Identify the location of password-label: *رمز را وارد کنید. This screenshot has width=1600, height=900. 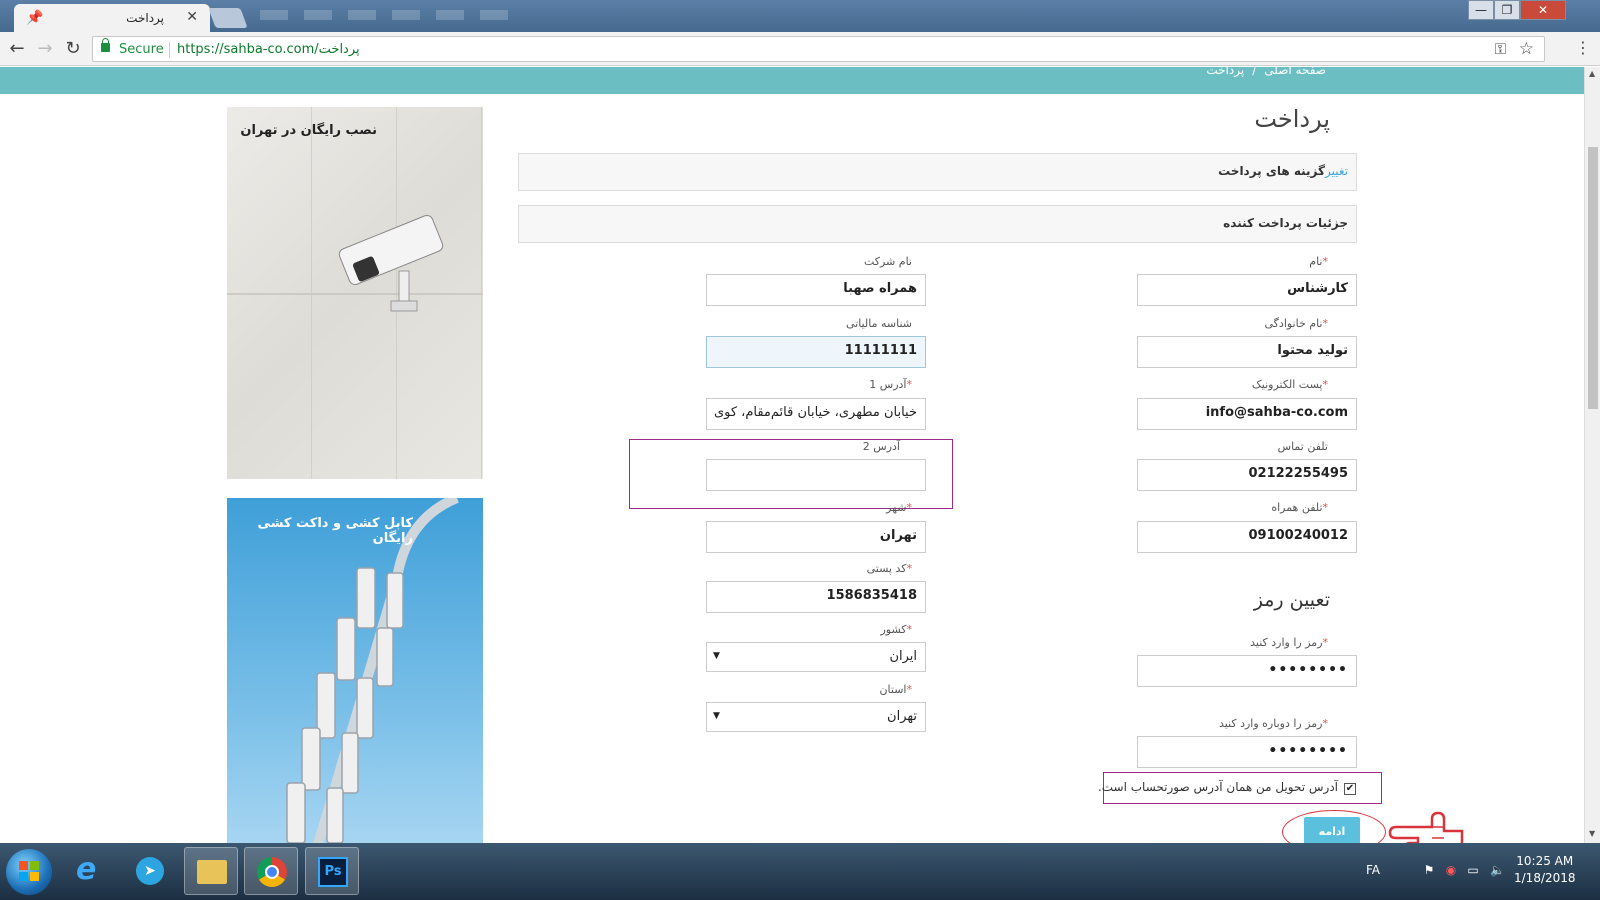
(1289, 642).